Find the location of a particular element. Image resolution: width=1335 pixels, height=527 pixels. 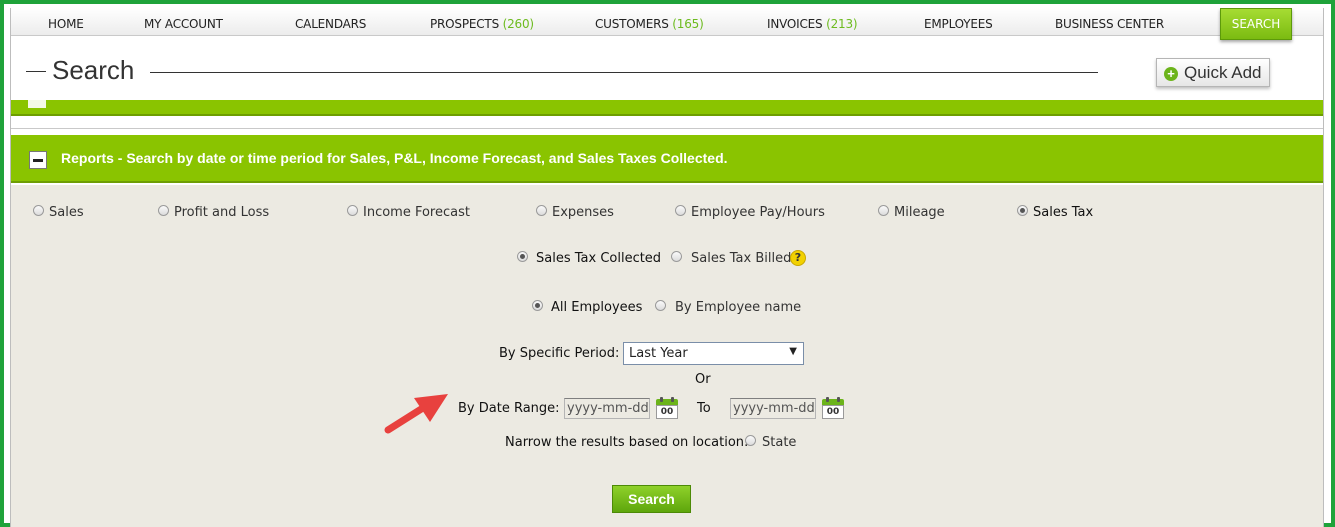

nav-item-invoices: INVOICES (213) is located at coordinates (812, 24).